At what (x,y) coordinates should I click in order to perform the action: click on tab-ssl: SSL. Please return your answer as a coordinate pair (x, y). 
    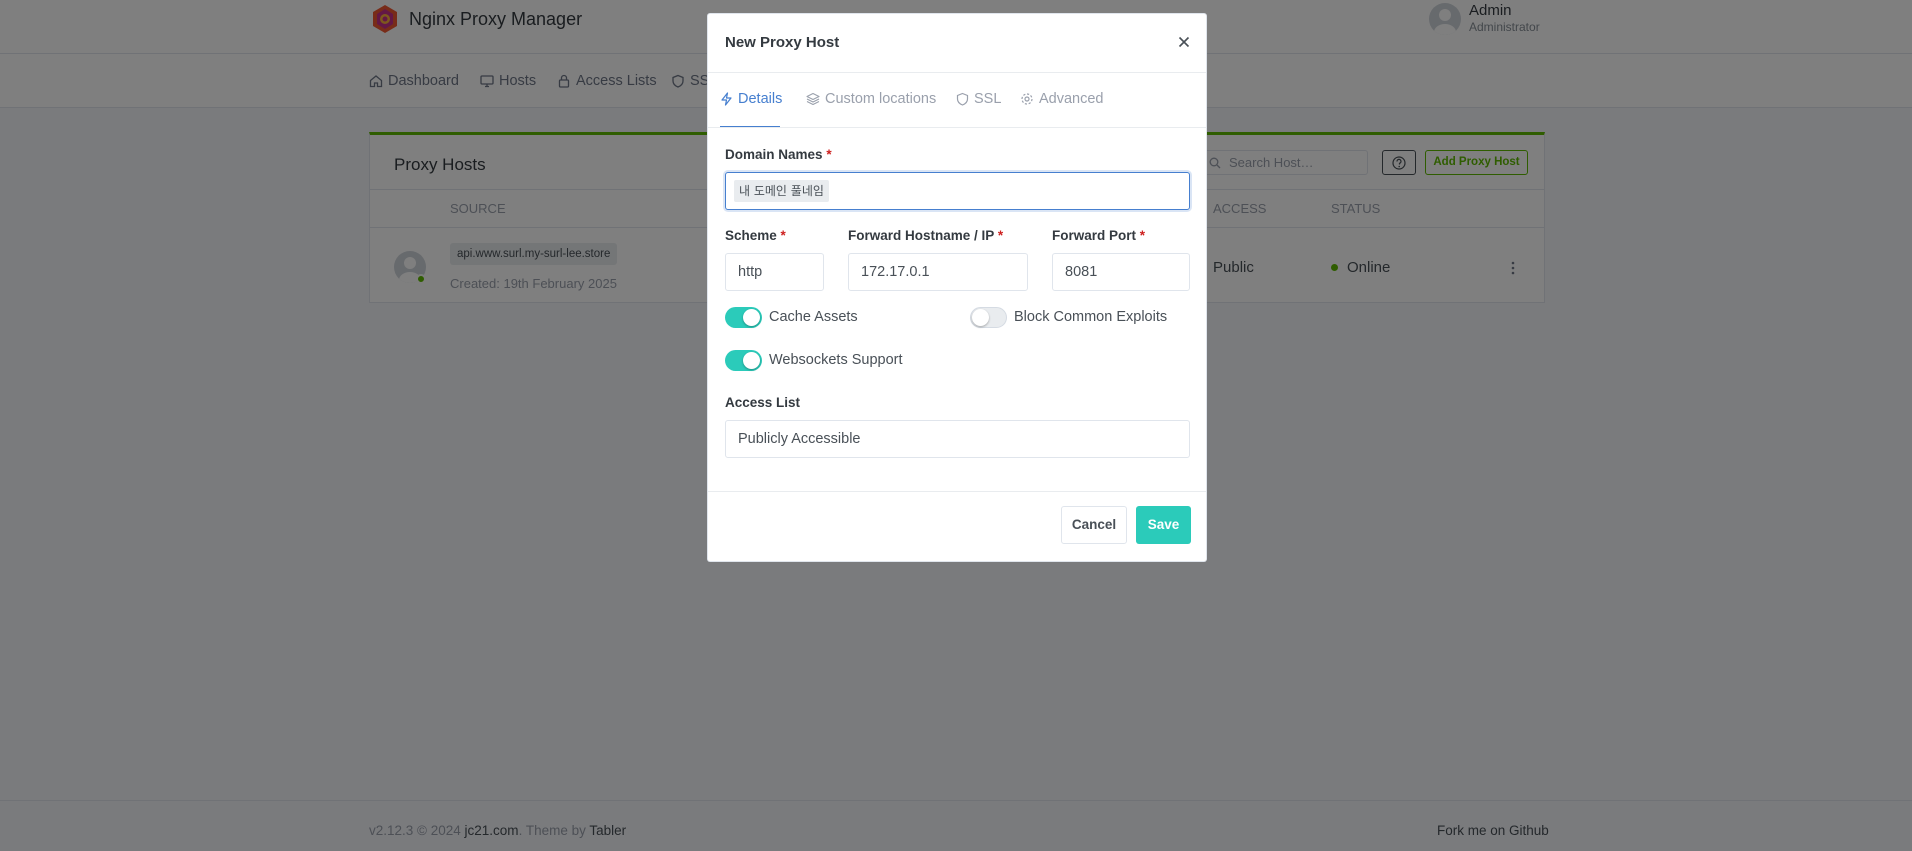
    Looking at the image, I should click on (978, 99).